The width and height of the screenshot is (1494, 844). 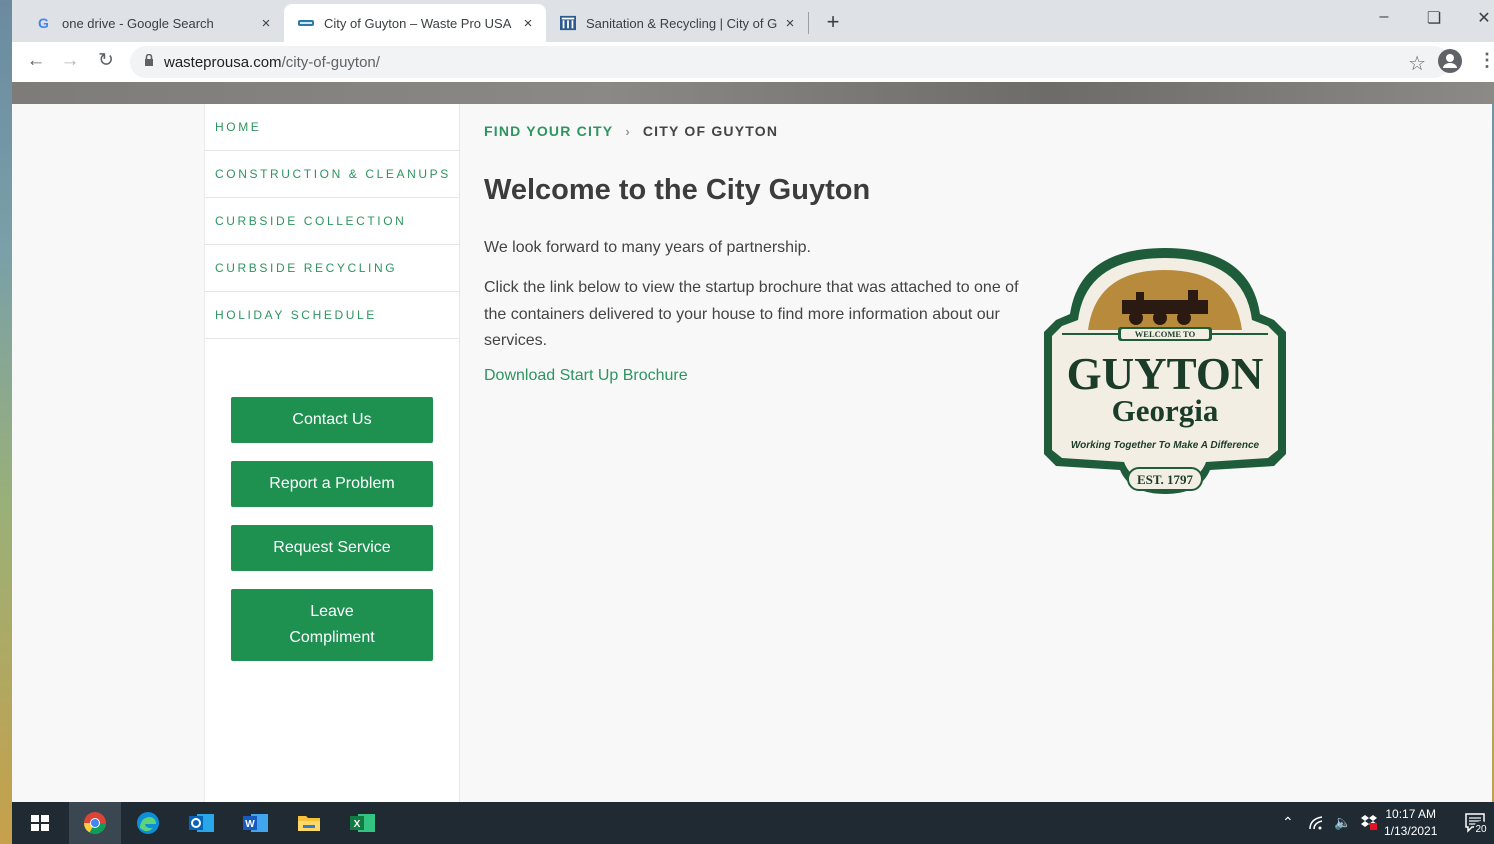 What do you see at coordinates (255, 823) in the screenshot?
I see `word-icon: W` at bounding box center [255, 823].